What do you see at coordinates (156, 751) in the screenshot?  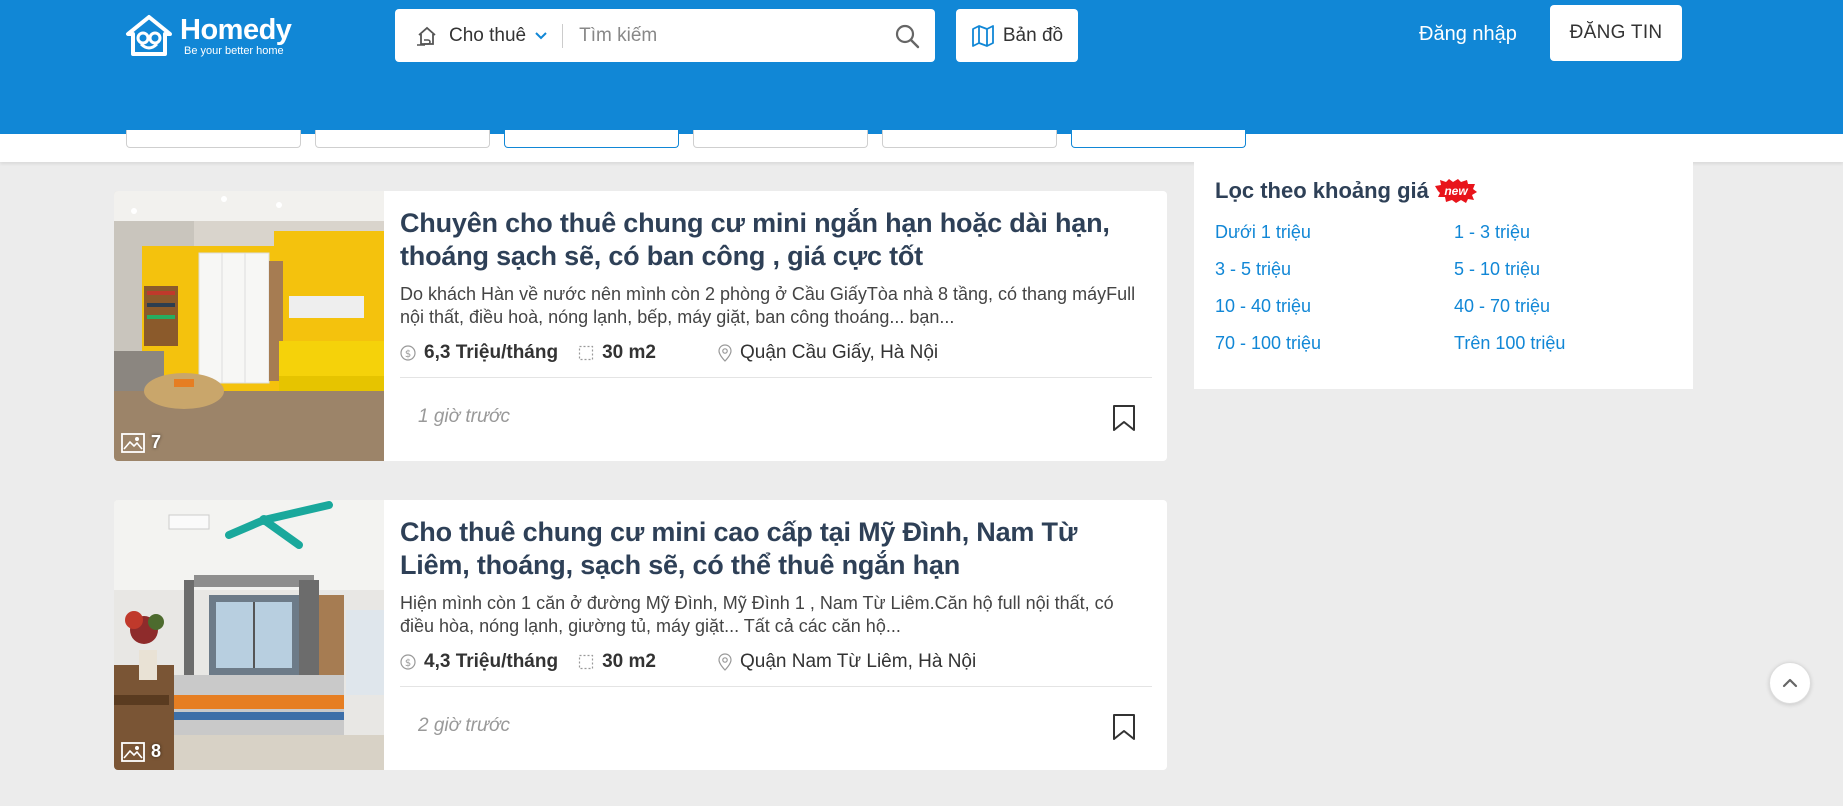 I see `photo-count-value: 8` at bounding box center [156, 751].